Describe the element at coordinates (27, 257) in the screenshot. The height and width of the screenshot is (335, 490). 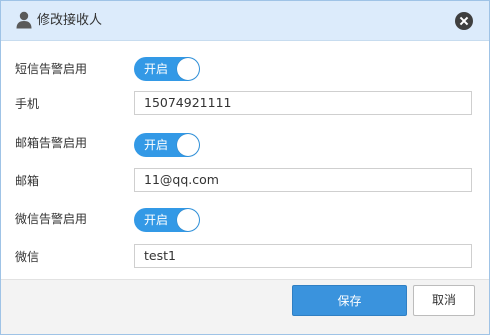
I see `wechat-label: 微信` at that location.